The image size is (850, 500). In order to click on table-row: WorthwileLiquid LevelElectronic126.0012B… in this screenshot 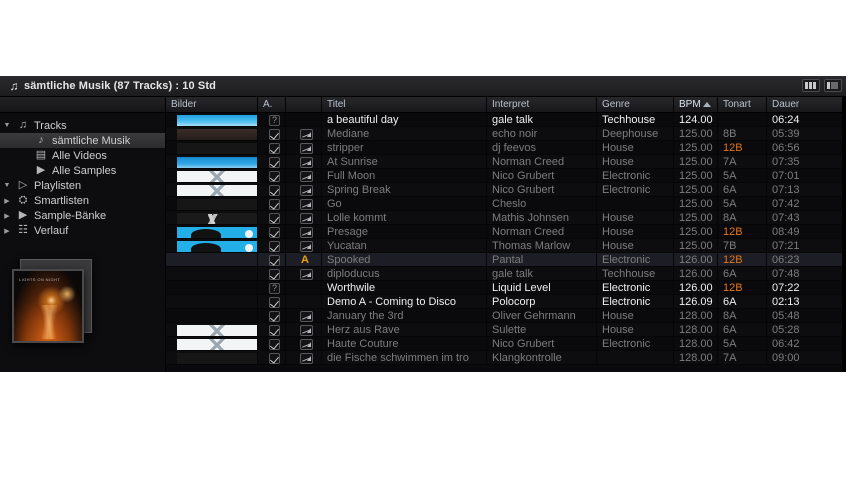, I will do `click(506, 288)`.